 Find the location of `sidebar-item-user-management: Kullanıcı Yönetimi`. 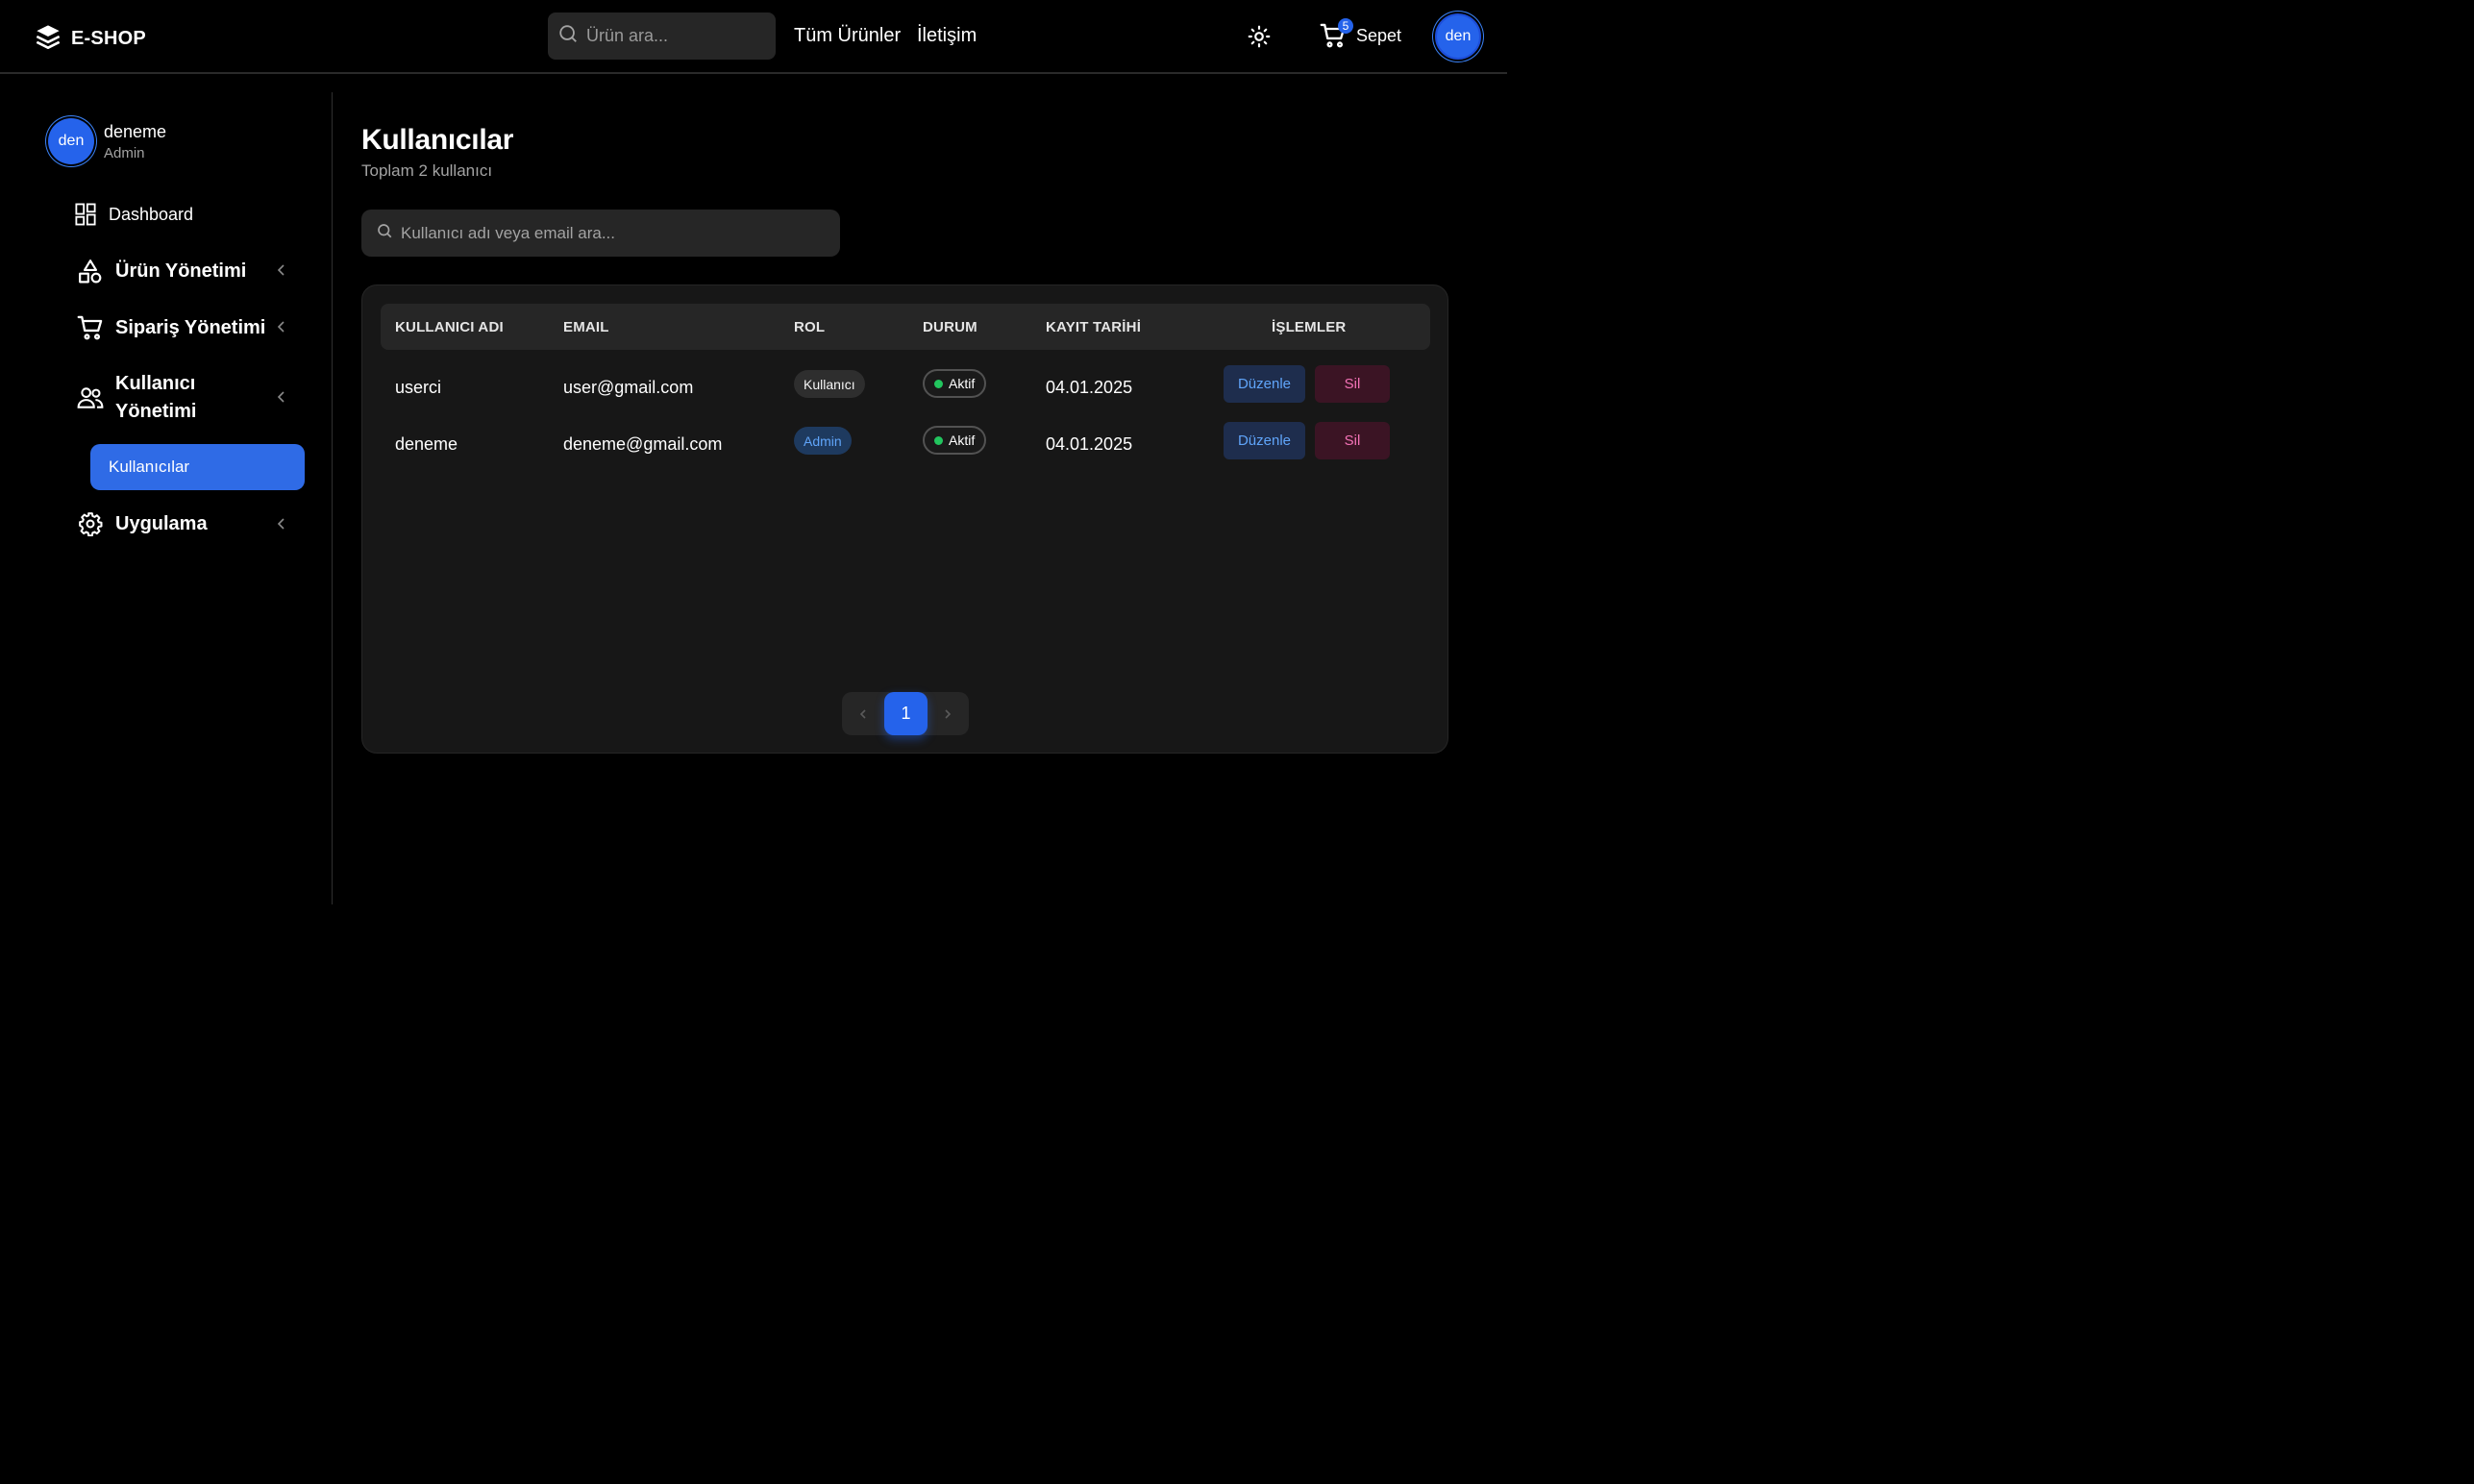

sidebar-item-user-management: Kullanıcı Yönetimi is located at coordinates (136, 398).